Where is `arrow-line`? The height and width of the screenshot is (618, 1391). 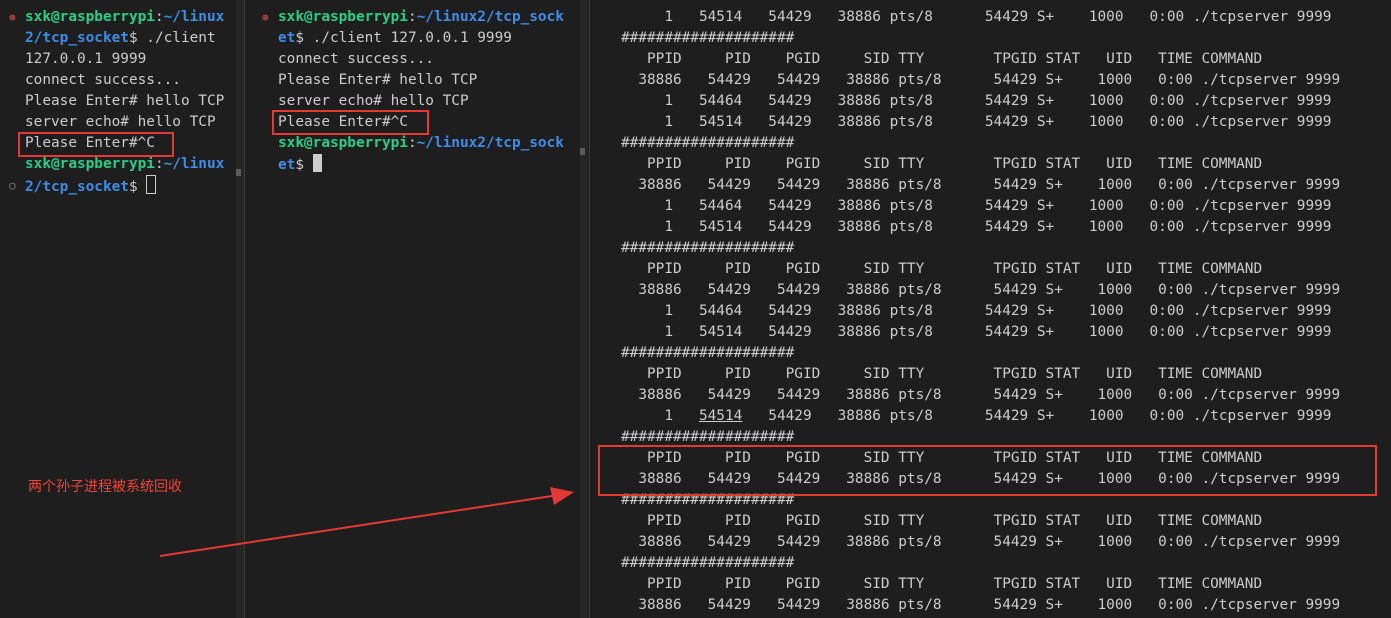
arrow-line is located at coordinates (356, 526).